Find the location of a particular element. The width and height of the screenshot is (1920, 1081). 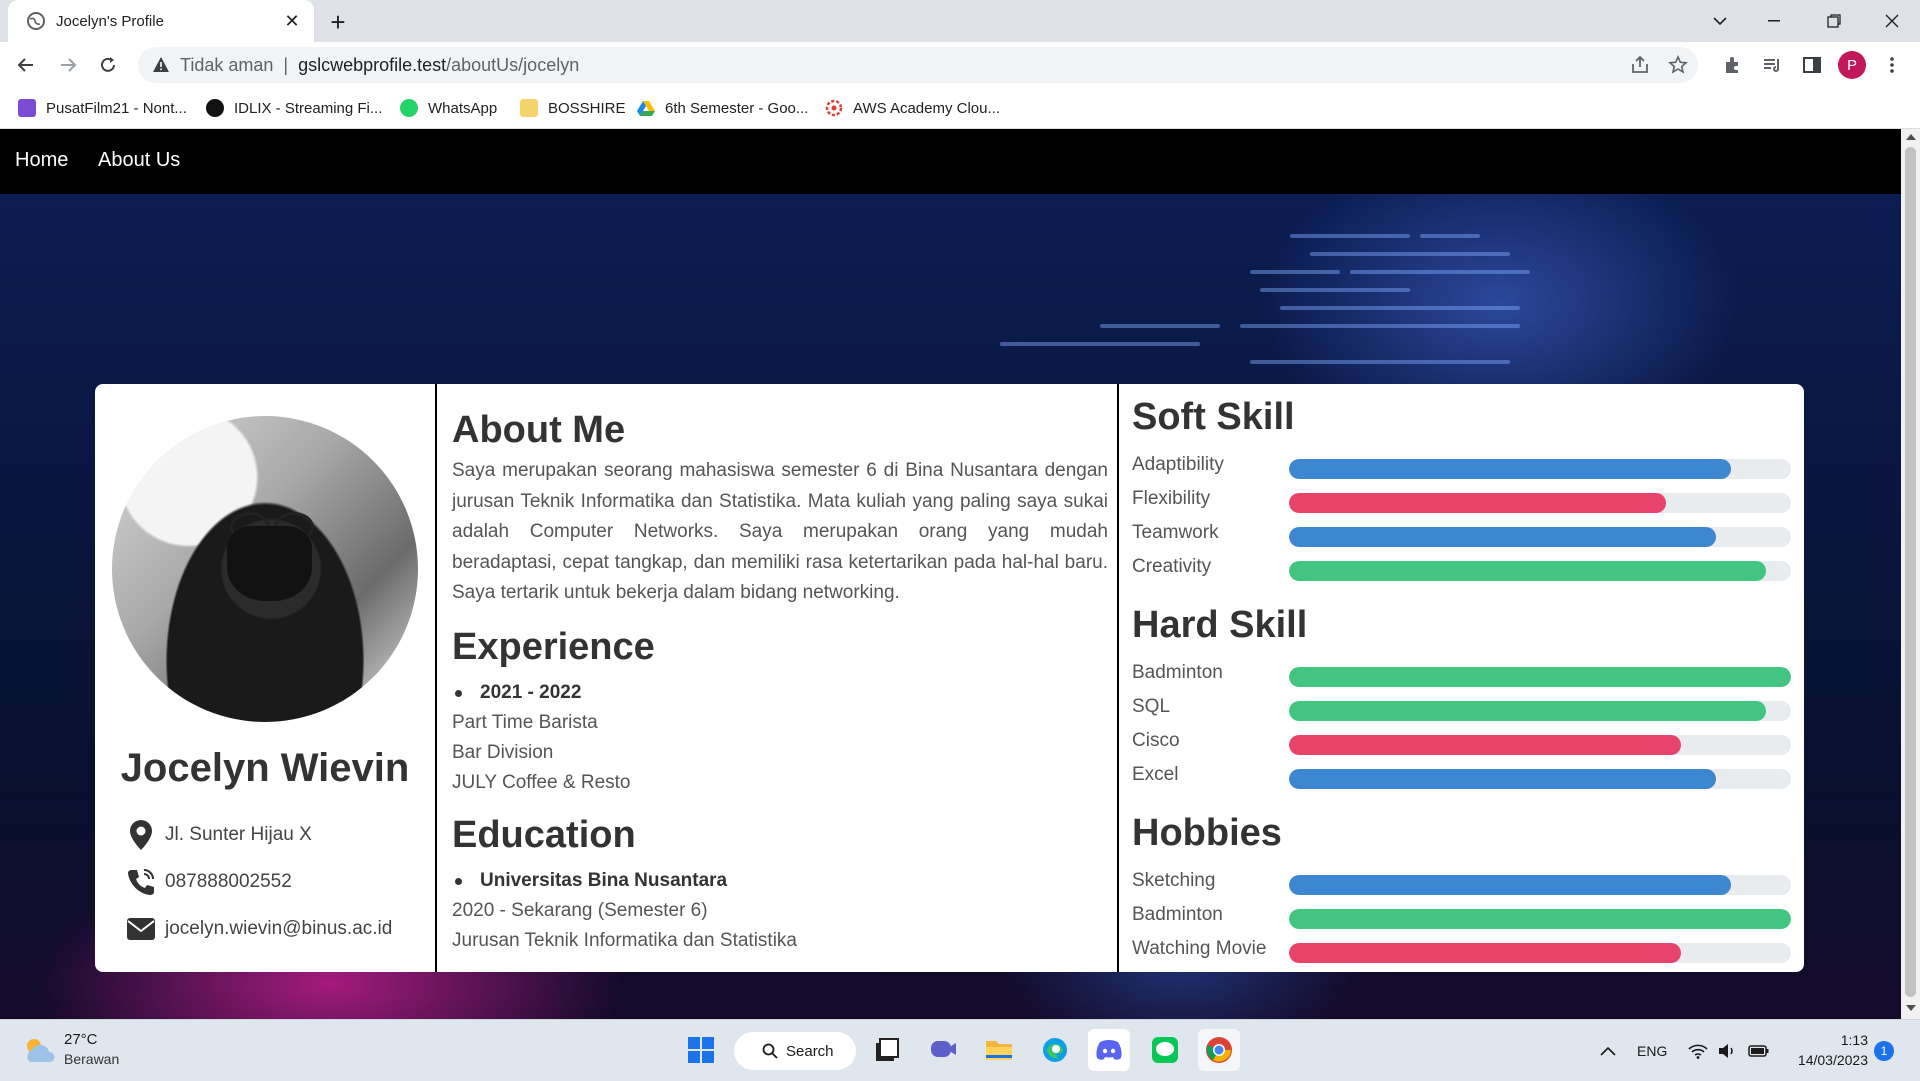

show-hidden-icons-chevron-icon is located at coordinates (1608, 1050).